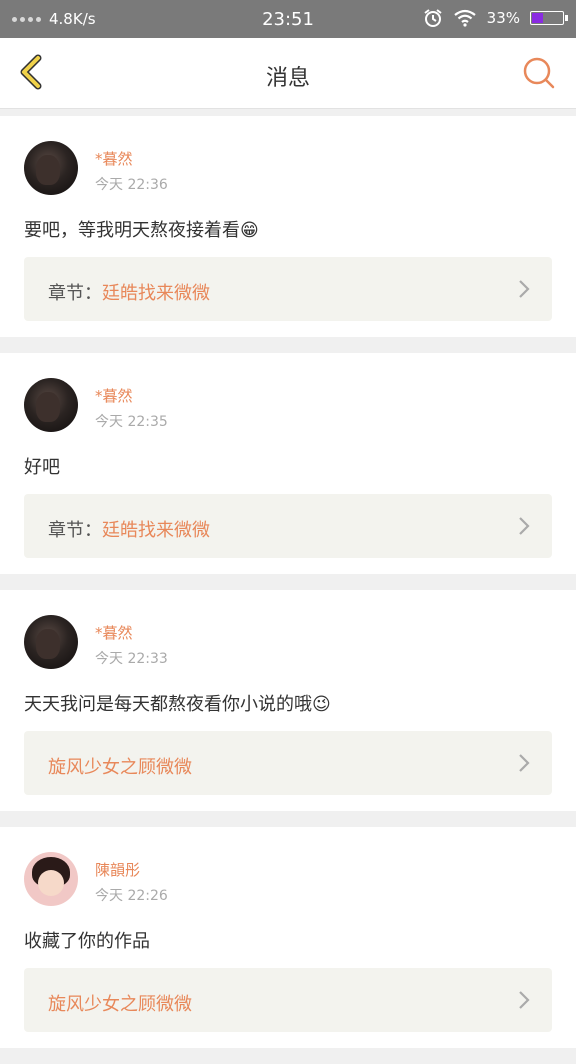  What do you see at coordinates (537, 18) in the screenshot?
I see `battery-fill` at bounding box center [537, 18].